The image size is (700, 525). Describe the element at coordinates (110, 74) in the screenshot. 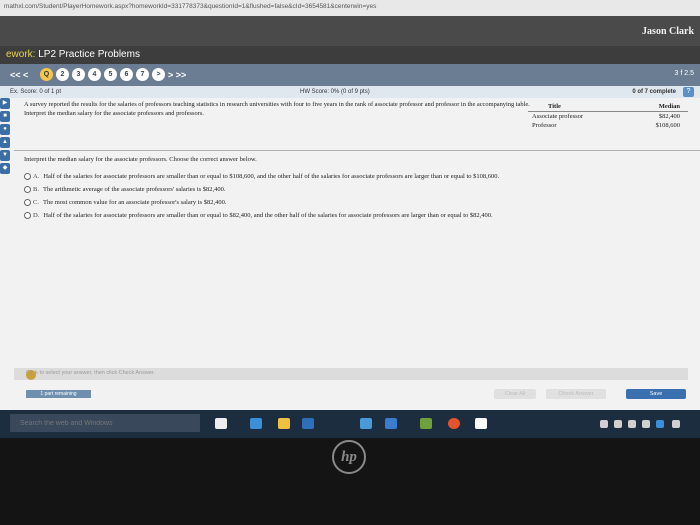

I see `question-dot: 5` at that location.